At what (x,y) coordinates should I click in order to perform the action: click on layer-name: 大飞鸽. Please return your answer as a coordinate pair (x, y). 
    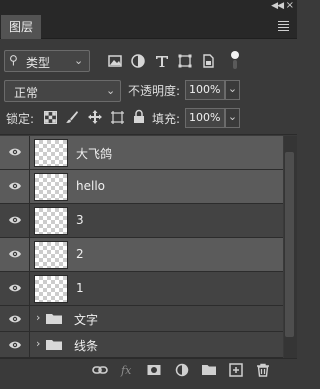
    Looking at the image, I should click on (94, 154).